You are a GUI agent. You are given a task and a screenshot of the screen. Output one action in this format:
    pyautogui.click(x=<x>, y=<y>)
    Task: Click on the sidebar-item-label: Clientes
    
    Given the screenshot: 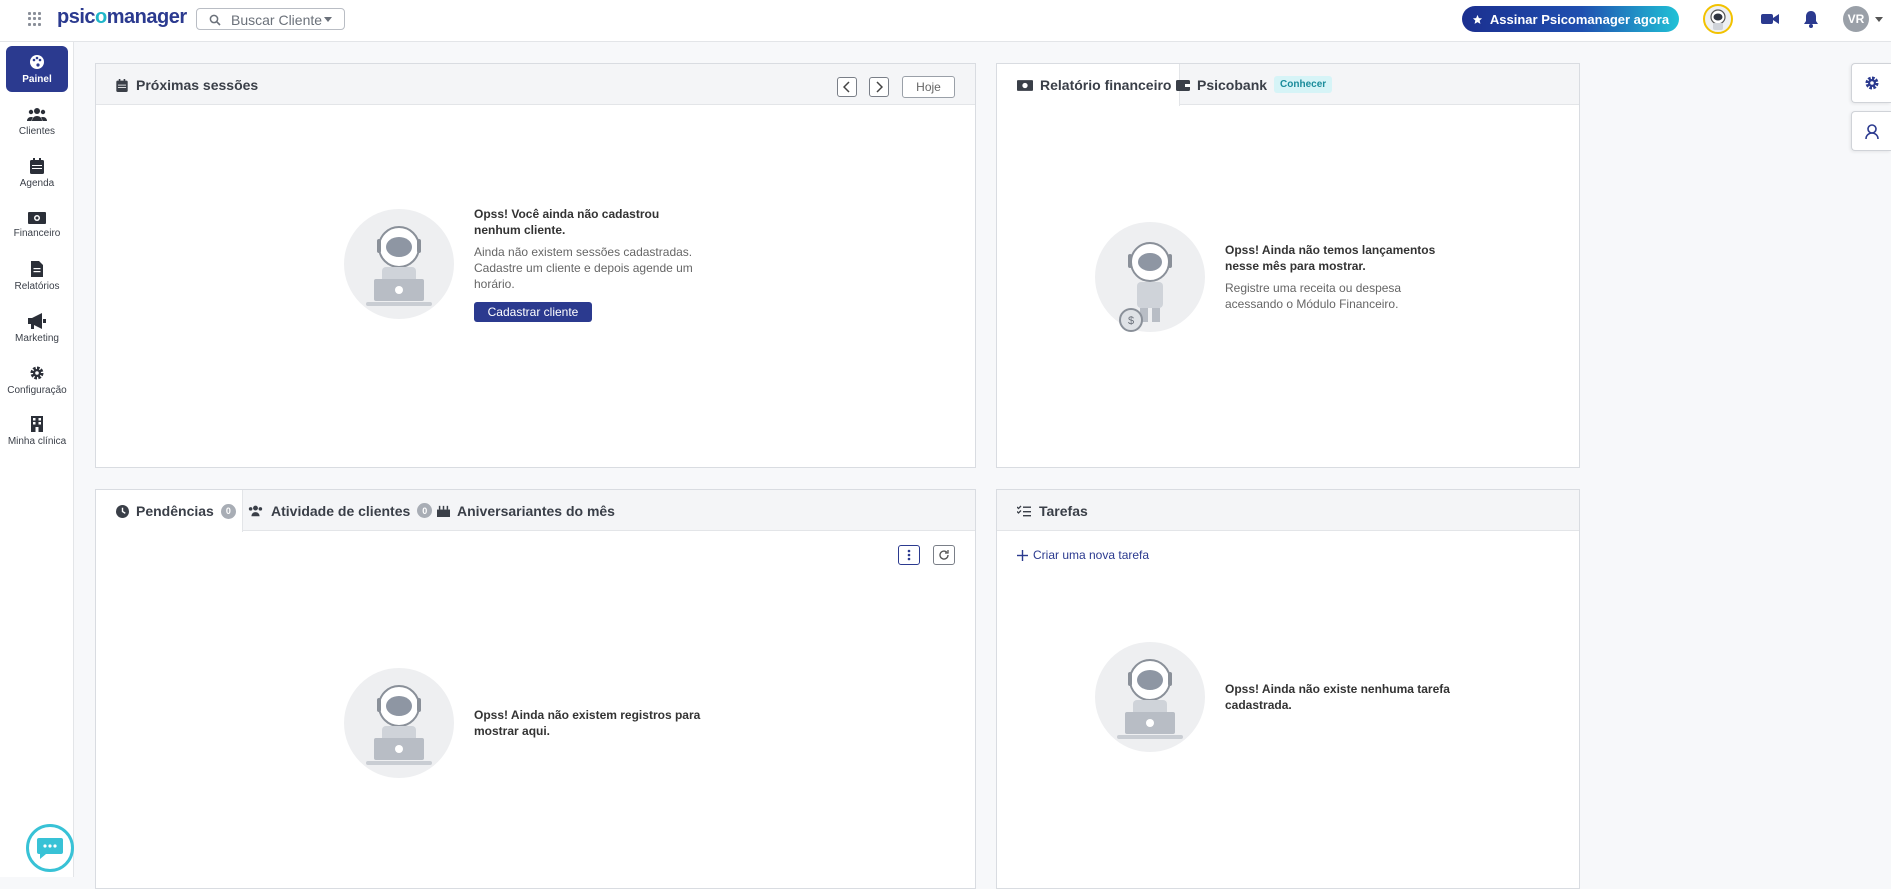 What is the action you would take?
    pyautogui.click(x=37, y=131)
    